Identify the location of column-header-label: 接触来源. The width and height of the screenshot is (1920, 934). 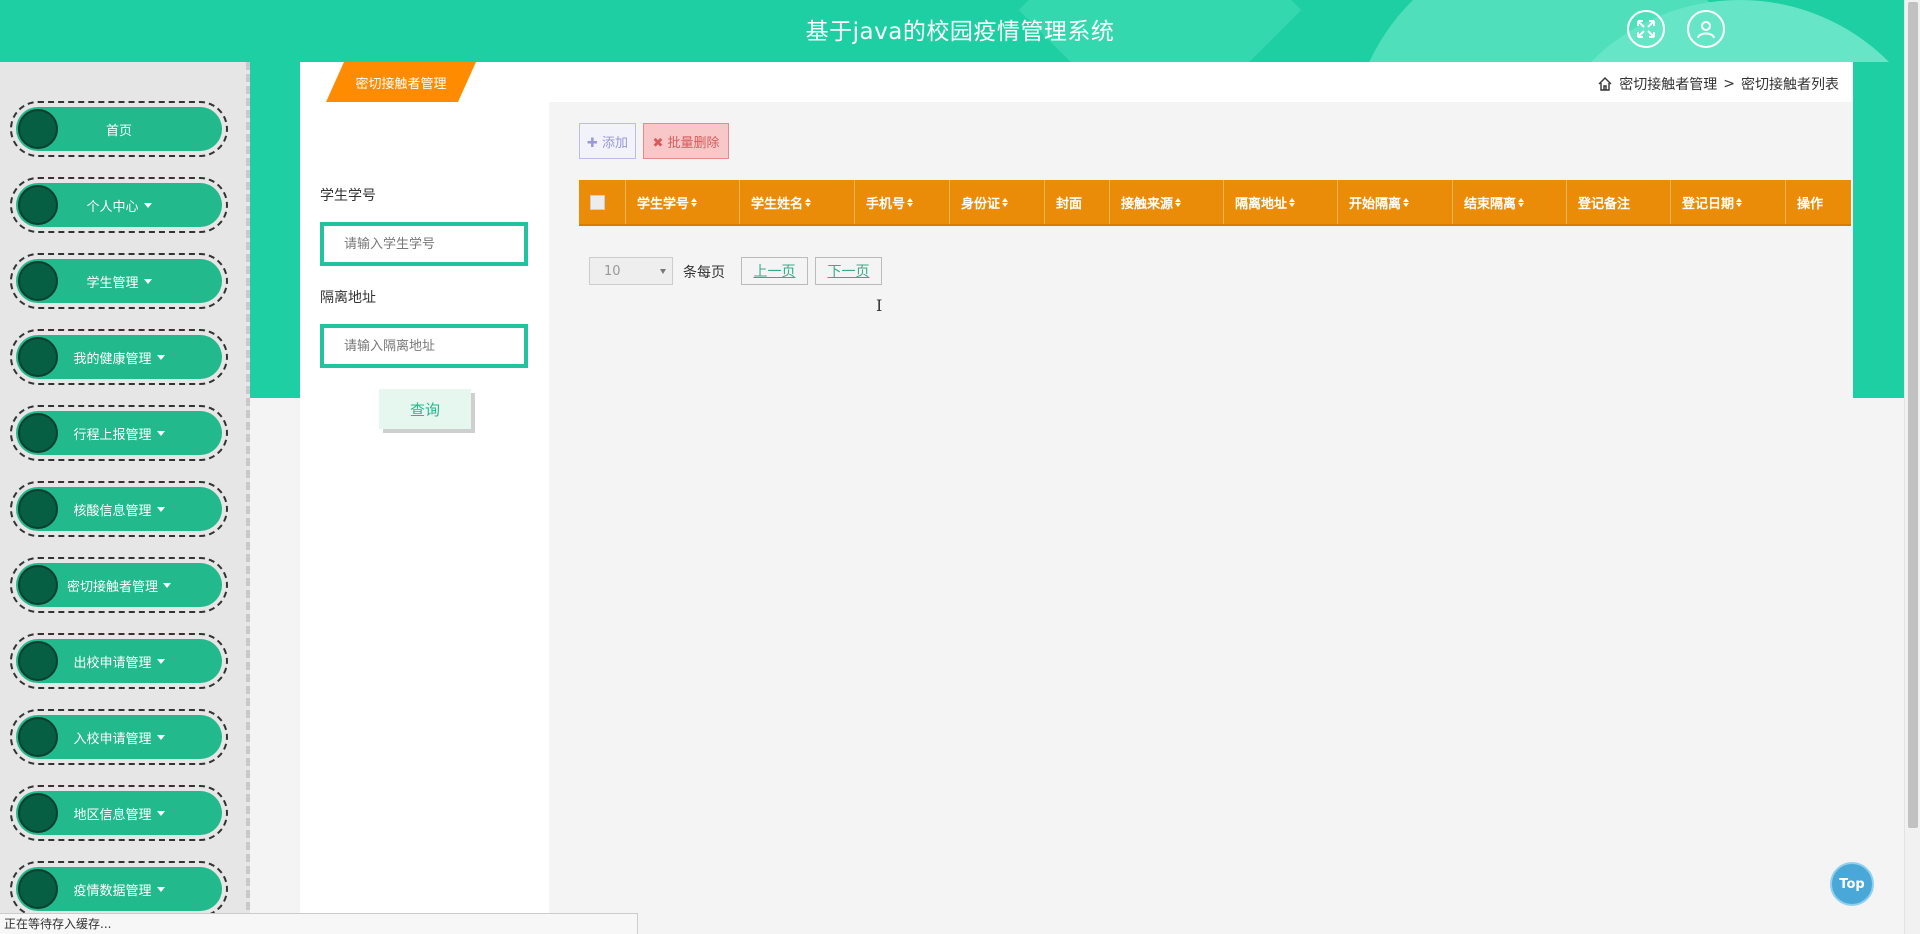
(1147, 204).